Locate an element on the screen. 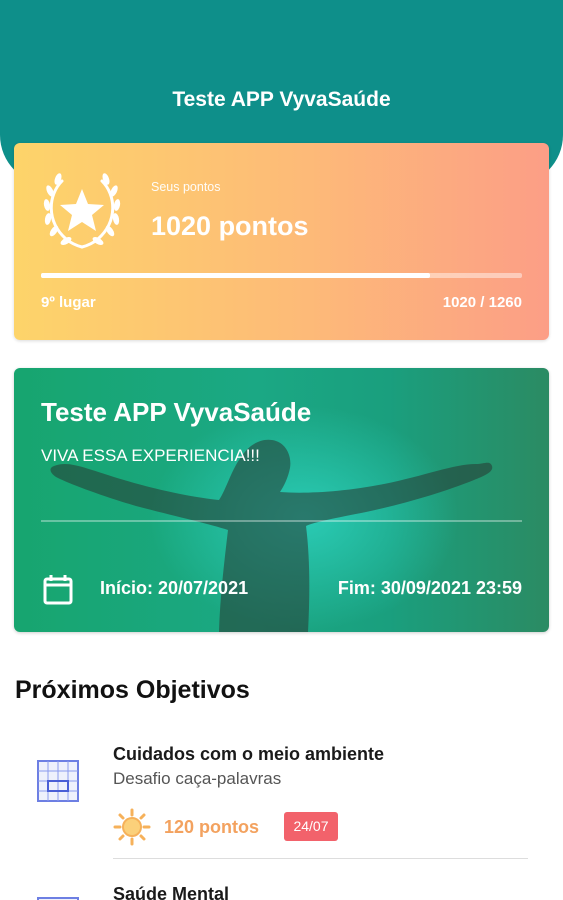 The width and height of the screenshot is (563, 900). points-progress-fill is located at coordinates (236, 275).